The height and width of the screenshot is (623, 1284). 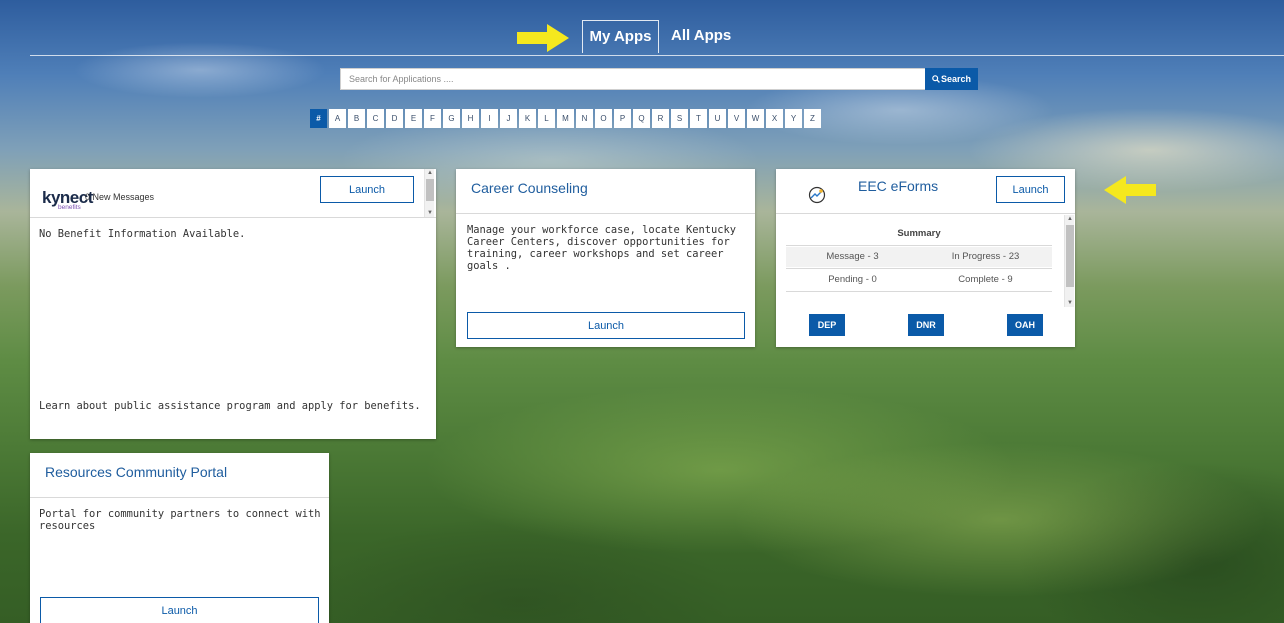 What do you see at coordinates (584, 118) in the screenshot?
I see `alpha-filter-n: N` at bounding box center [584, 118].